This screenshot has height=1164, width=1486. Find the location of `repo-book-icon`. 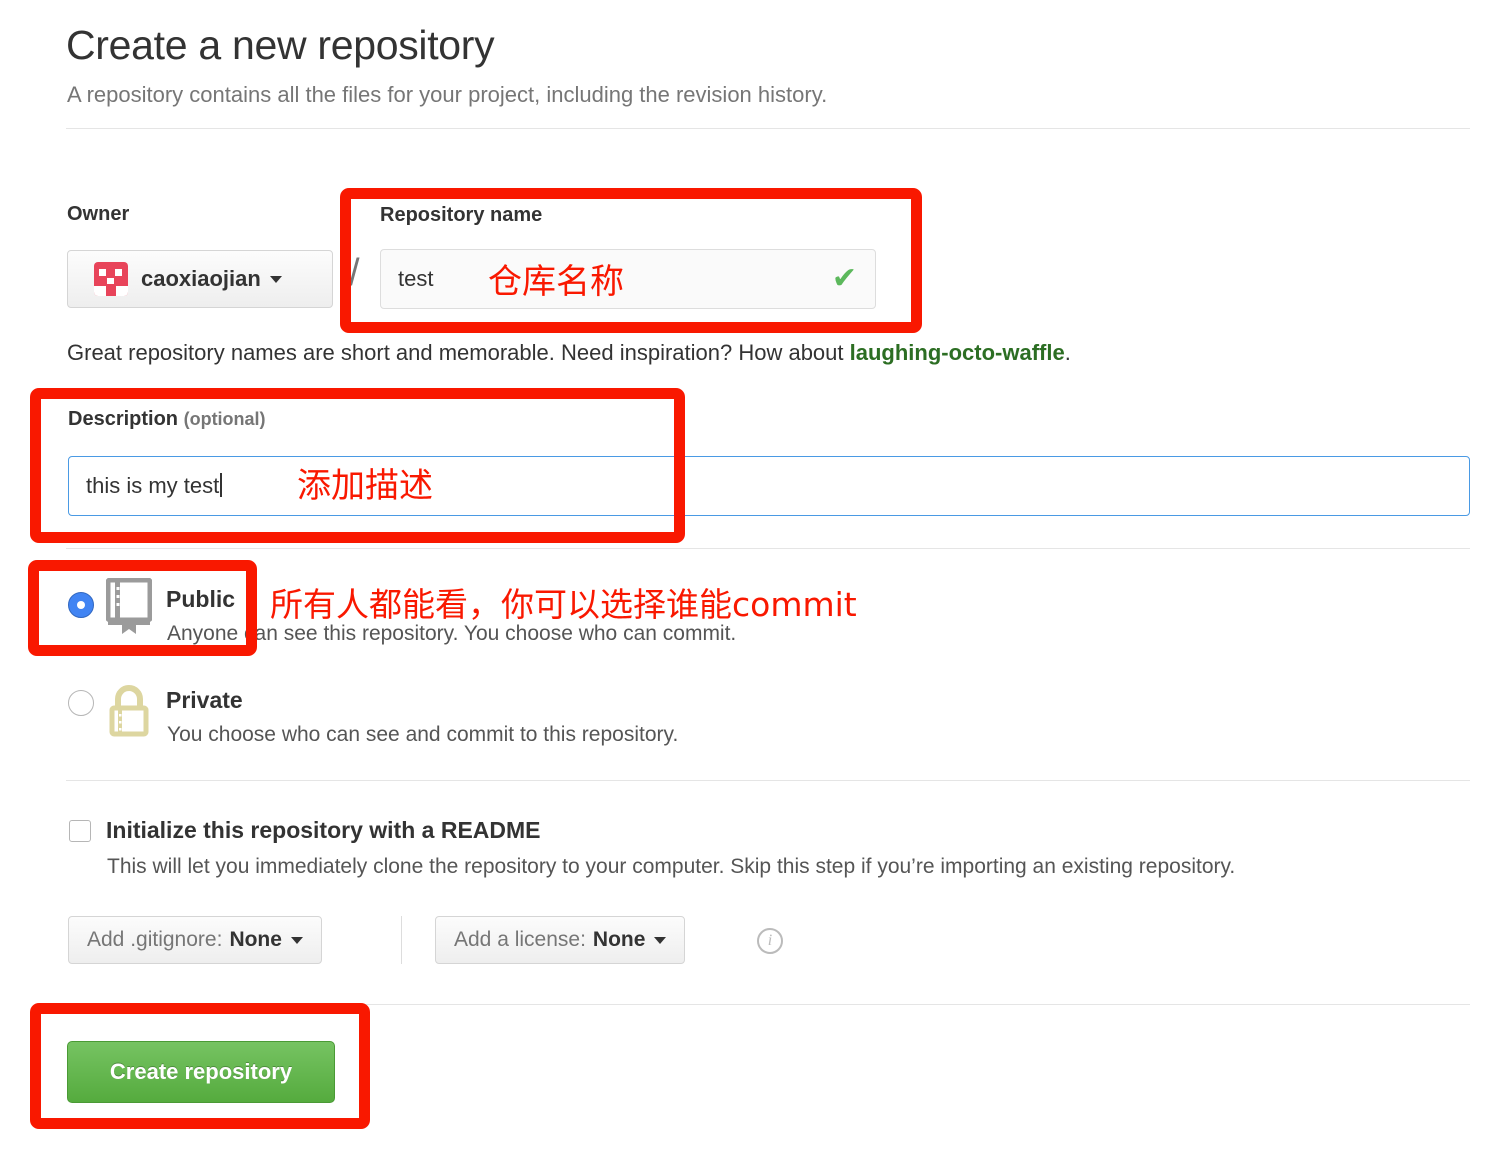

repo-book-icon is located at coordinates (129, 605).